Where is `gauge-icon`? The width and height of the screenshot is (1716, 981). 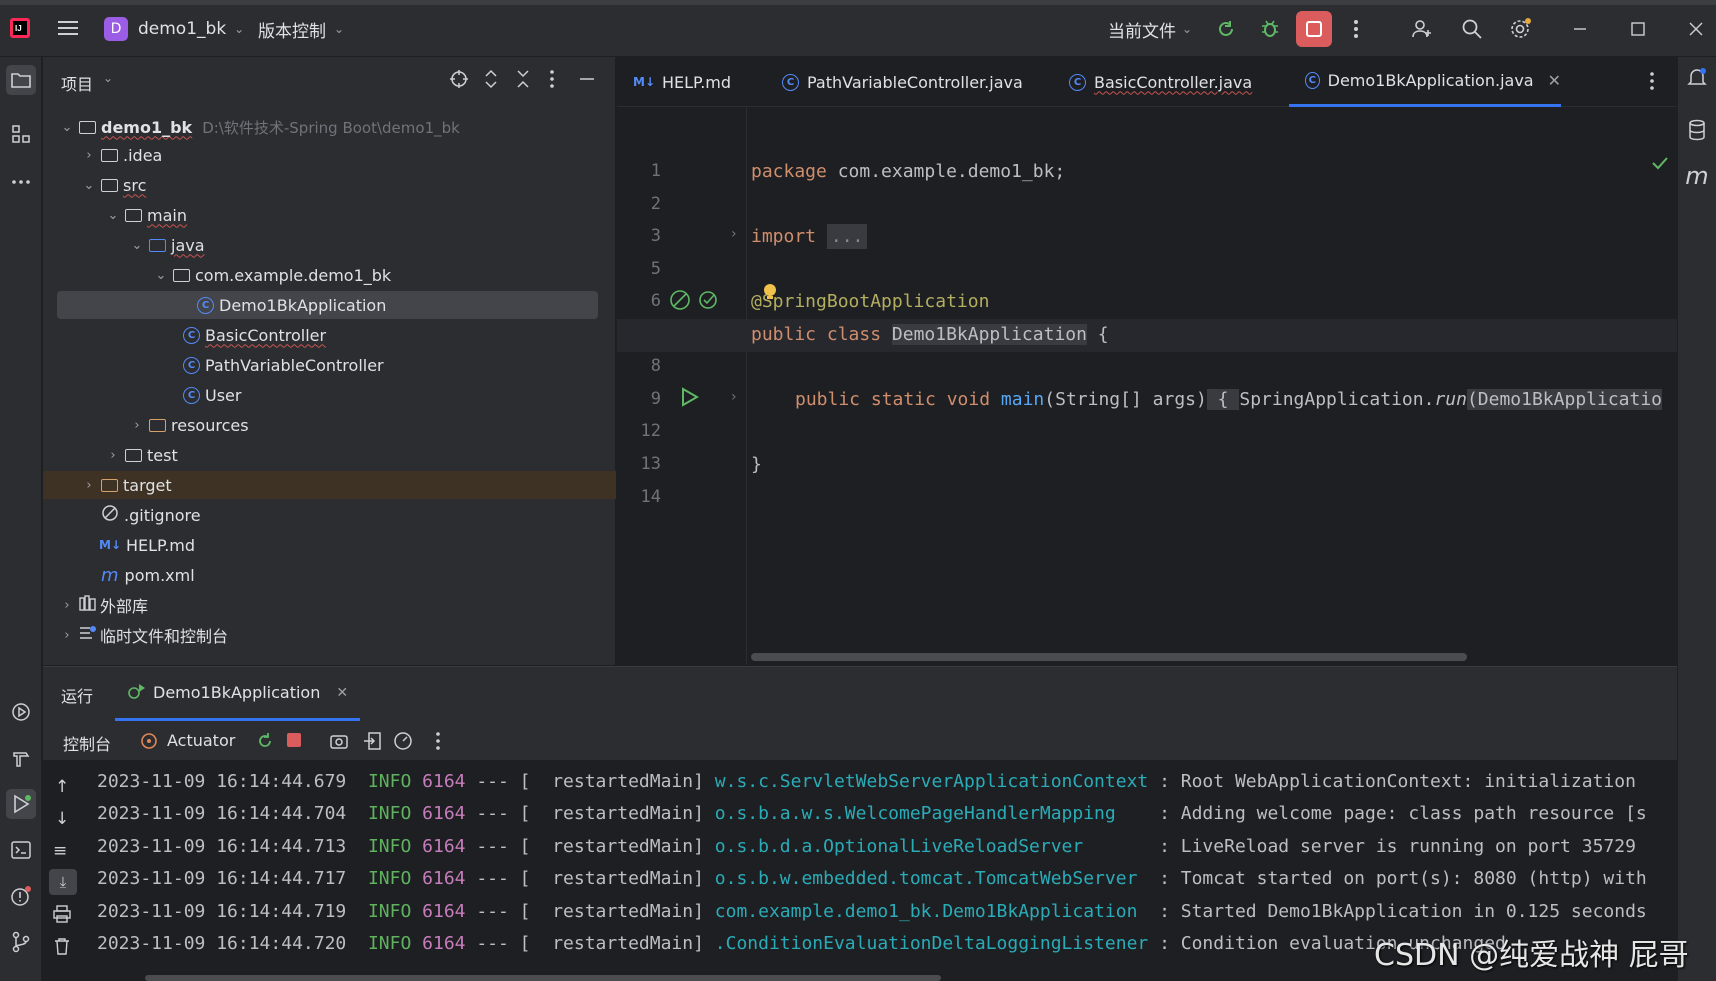
gauge-icon is located at coordinates (403, 743).